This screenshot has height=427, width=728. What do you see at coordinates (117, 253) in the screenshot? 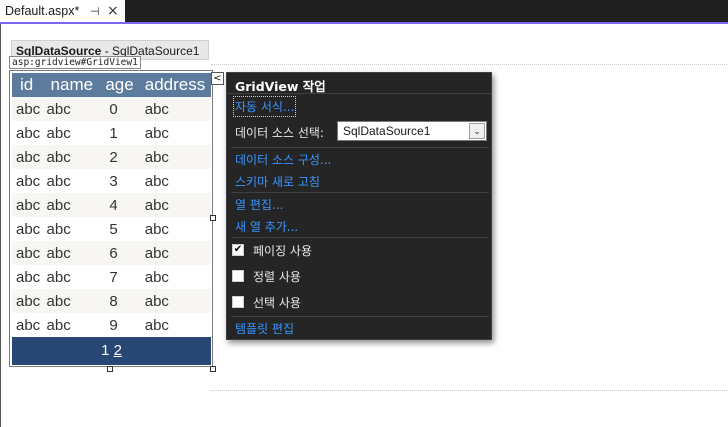
I see `cell-age: 6` at bounding box center [117, 253].